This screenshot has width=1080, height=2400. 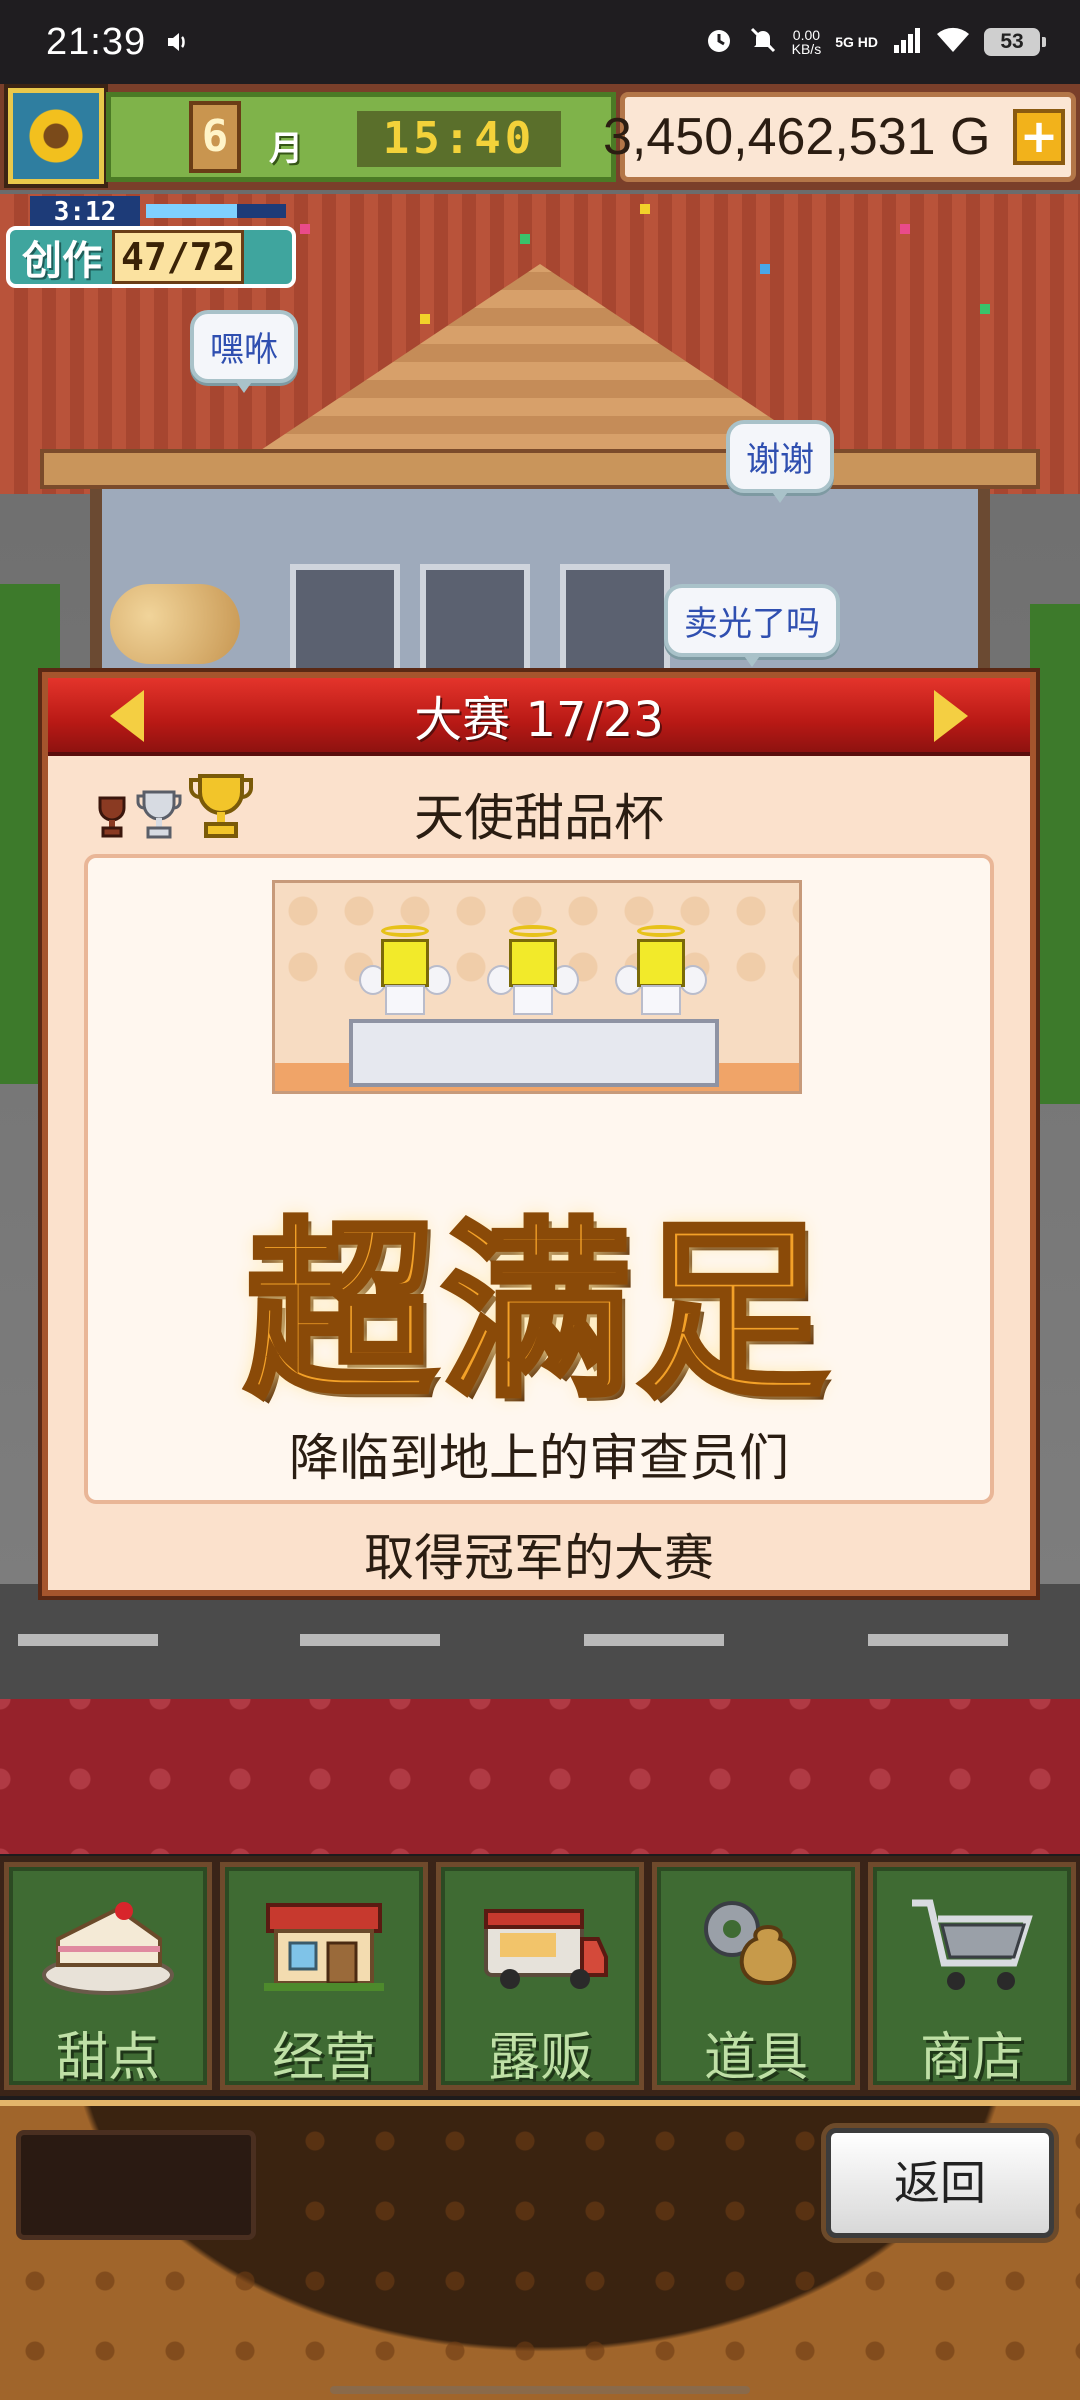 I want to click on menu-item-food-truck: 露贩, so click(x=540, y=1976).